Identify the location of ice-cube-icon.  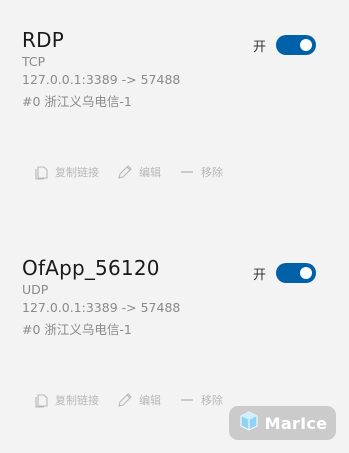
(249, 423).